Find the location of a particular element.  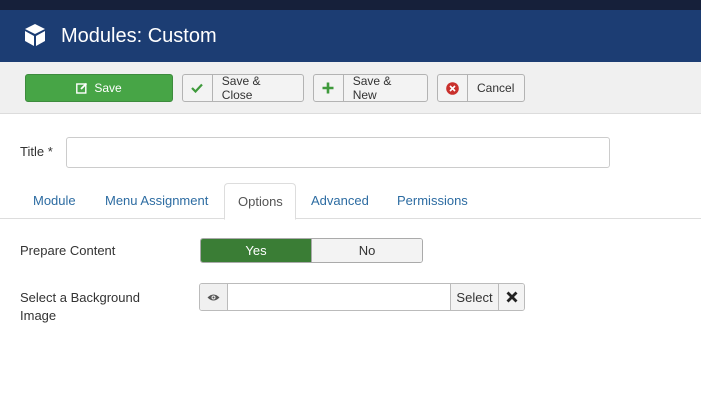

page-header: Modules: Custom is located at coordinates (350, 36).